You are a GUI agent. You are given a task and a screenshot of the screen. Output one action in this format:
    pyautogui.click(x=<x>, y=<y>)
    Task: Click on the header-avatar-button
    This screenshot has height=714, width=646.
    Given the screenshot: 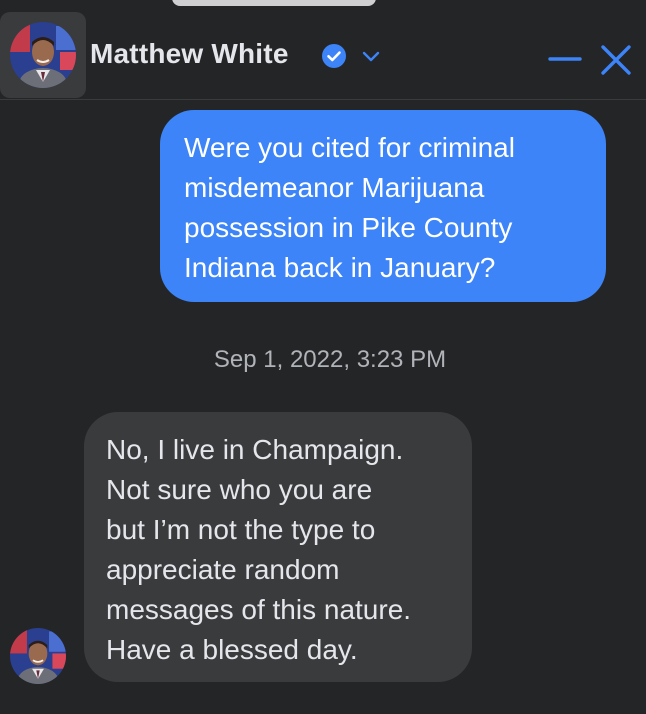 What is the action you would take?
    pyautogui.click(x=43, y=55)
    